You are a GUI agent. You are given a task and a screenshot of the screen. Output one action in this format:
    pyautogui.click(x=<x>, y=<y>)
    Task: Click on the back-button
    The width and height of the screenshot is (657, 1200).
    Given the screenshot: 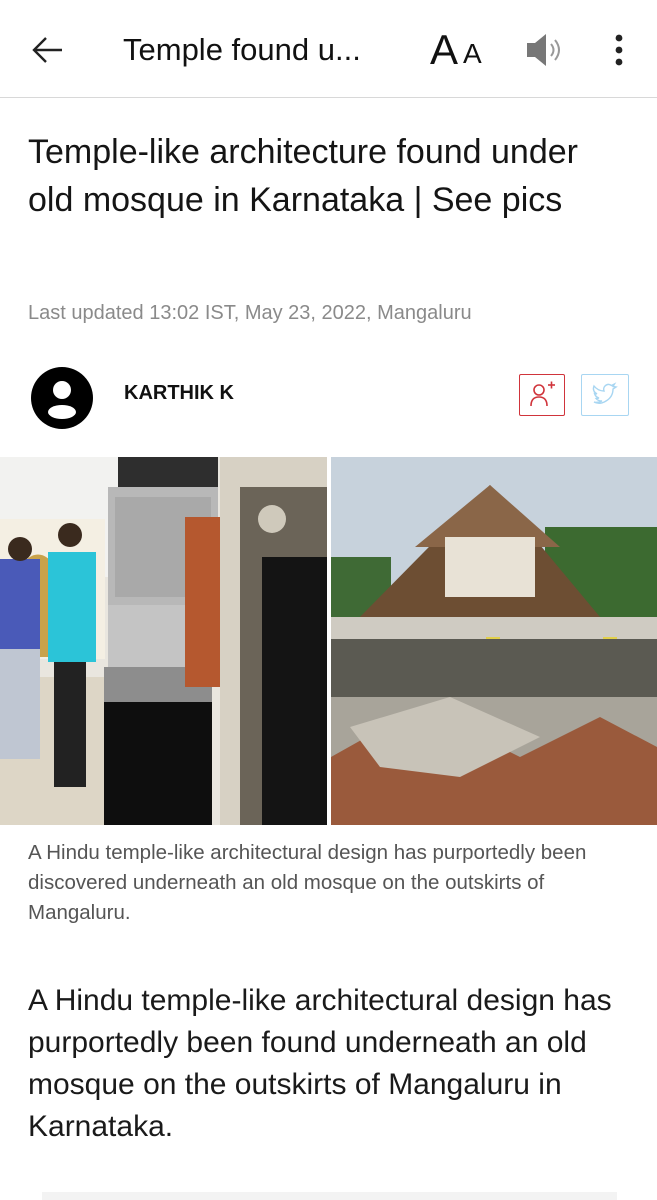 What is the action you would take?
    pyautogui.click(x=48, y=50)
    